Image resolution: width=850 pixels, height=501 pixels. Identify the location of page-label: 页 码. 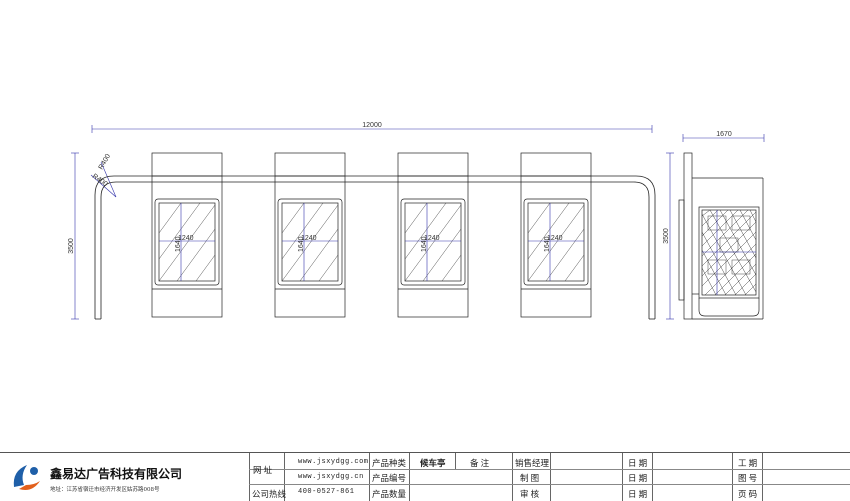
(748, 494).